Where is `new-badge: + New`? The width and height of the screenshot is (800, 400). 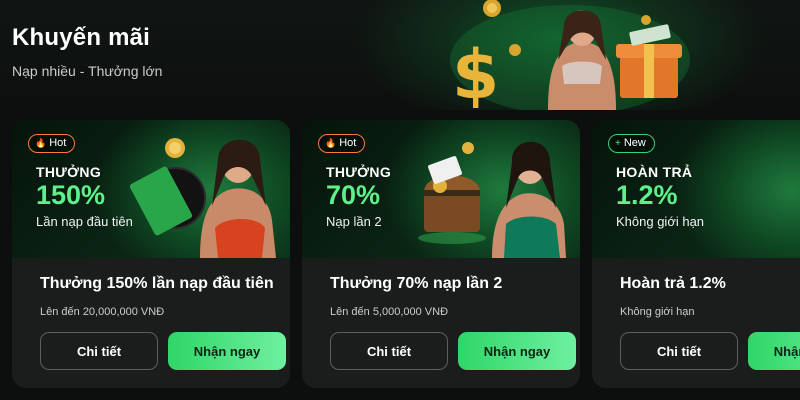 new-badge: + New is located at coordinates (631, 143).